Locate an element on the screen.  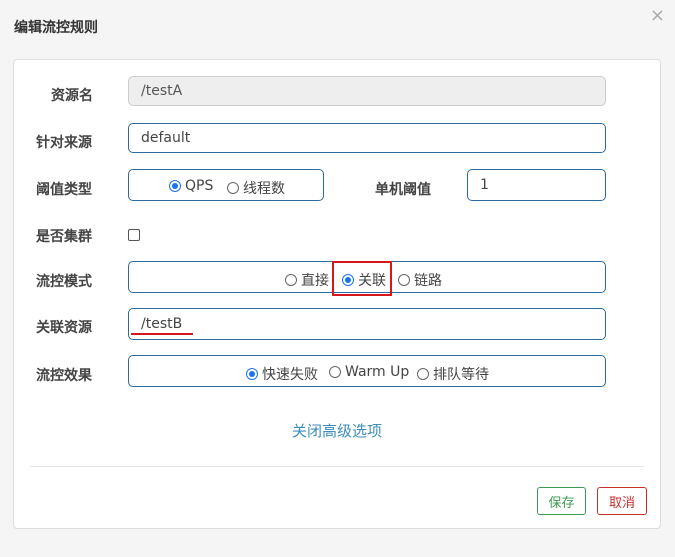
single-threshold-label: 单机阈值 is located at coordinates (403, 190).